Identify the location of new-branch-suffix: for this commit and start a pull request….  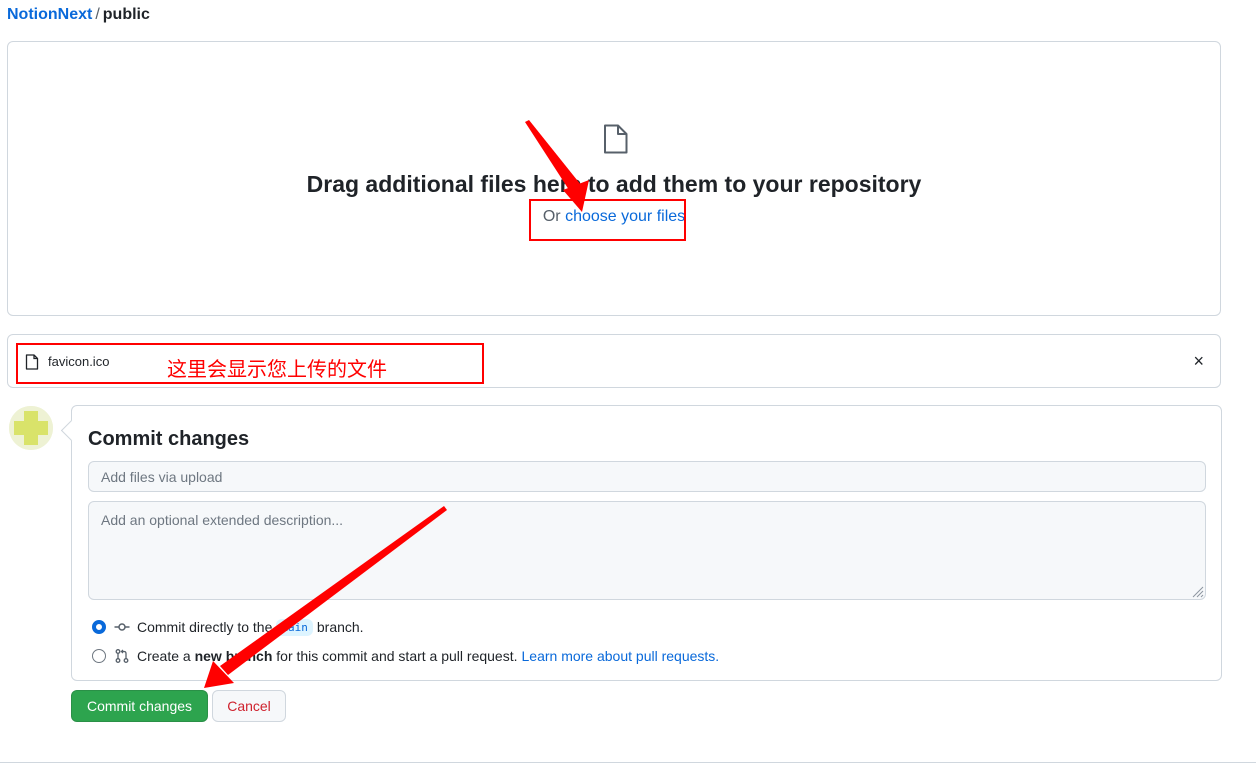
(397, 656).